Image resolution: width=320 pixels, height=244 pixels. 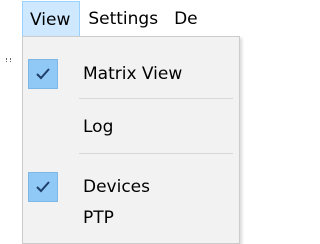 I want to click on menu-item-ptp: PTP, so click(x=131, y=218).